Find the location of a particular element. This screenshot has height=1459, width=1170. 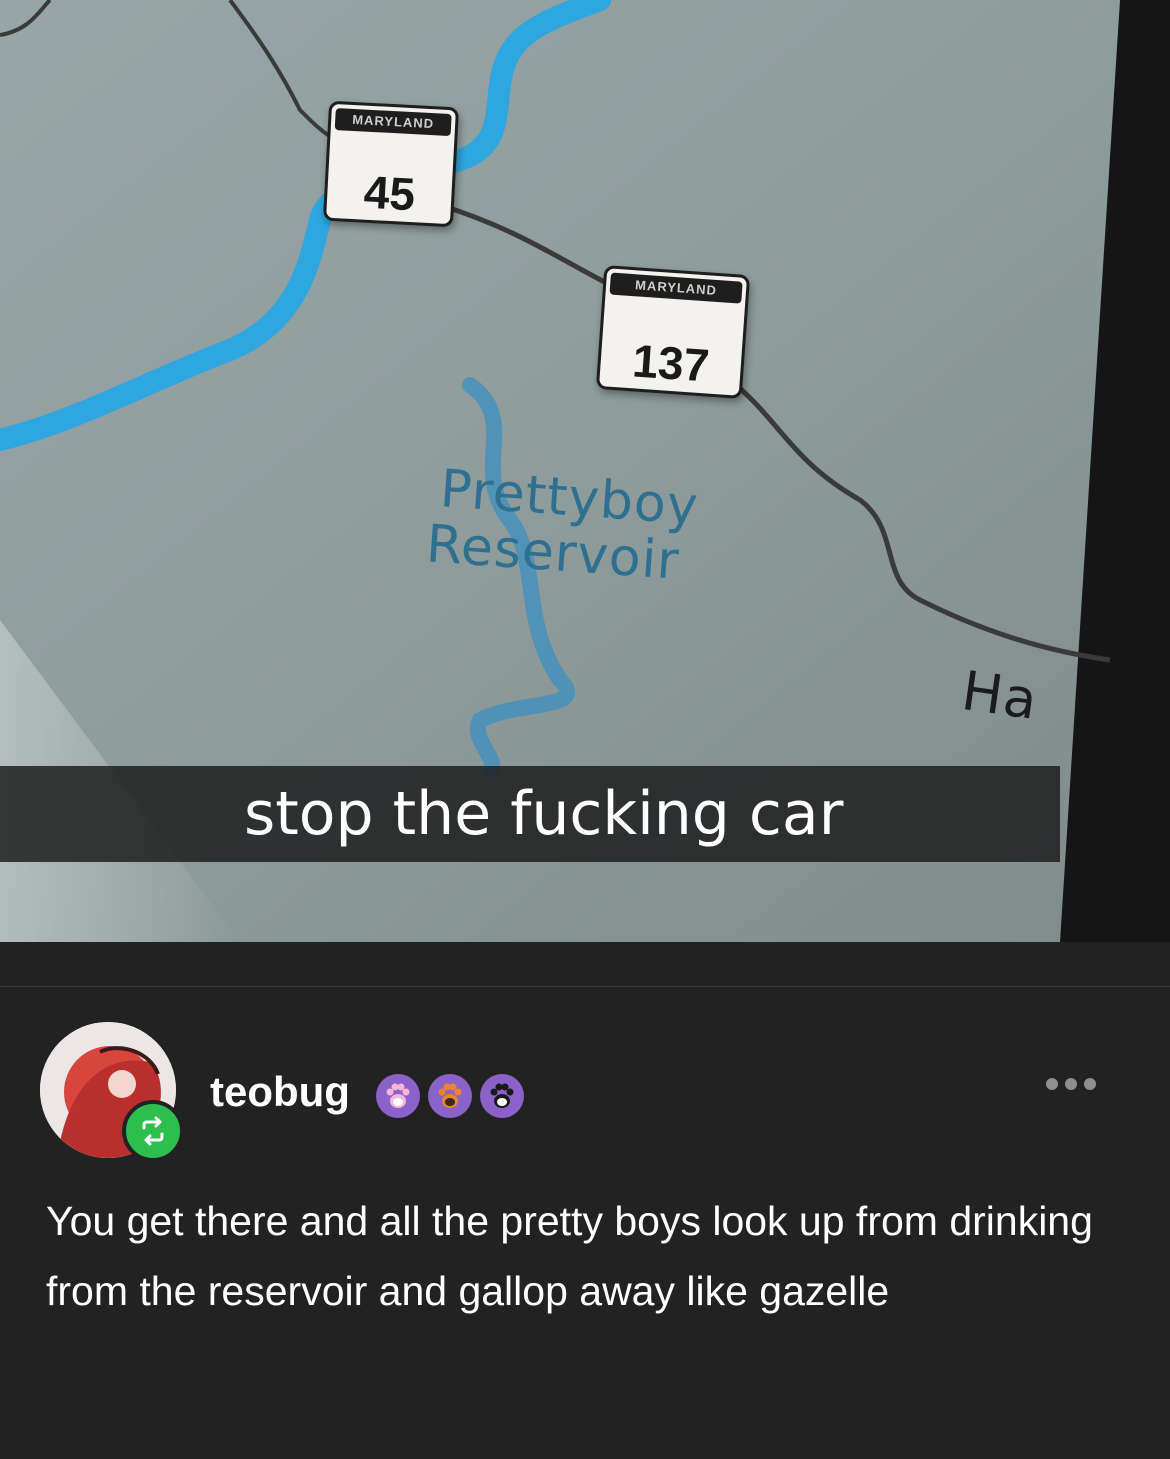

reservoir-label: Prettyboy Reservoir is located at coordinates (562, 525).